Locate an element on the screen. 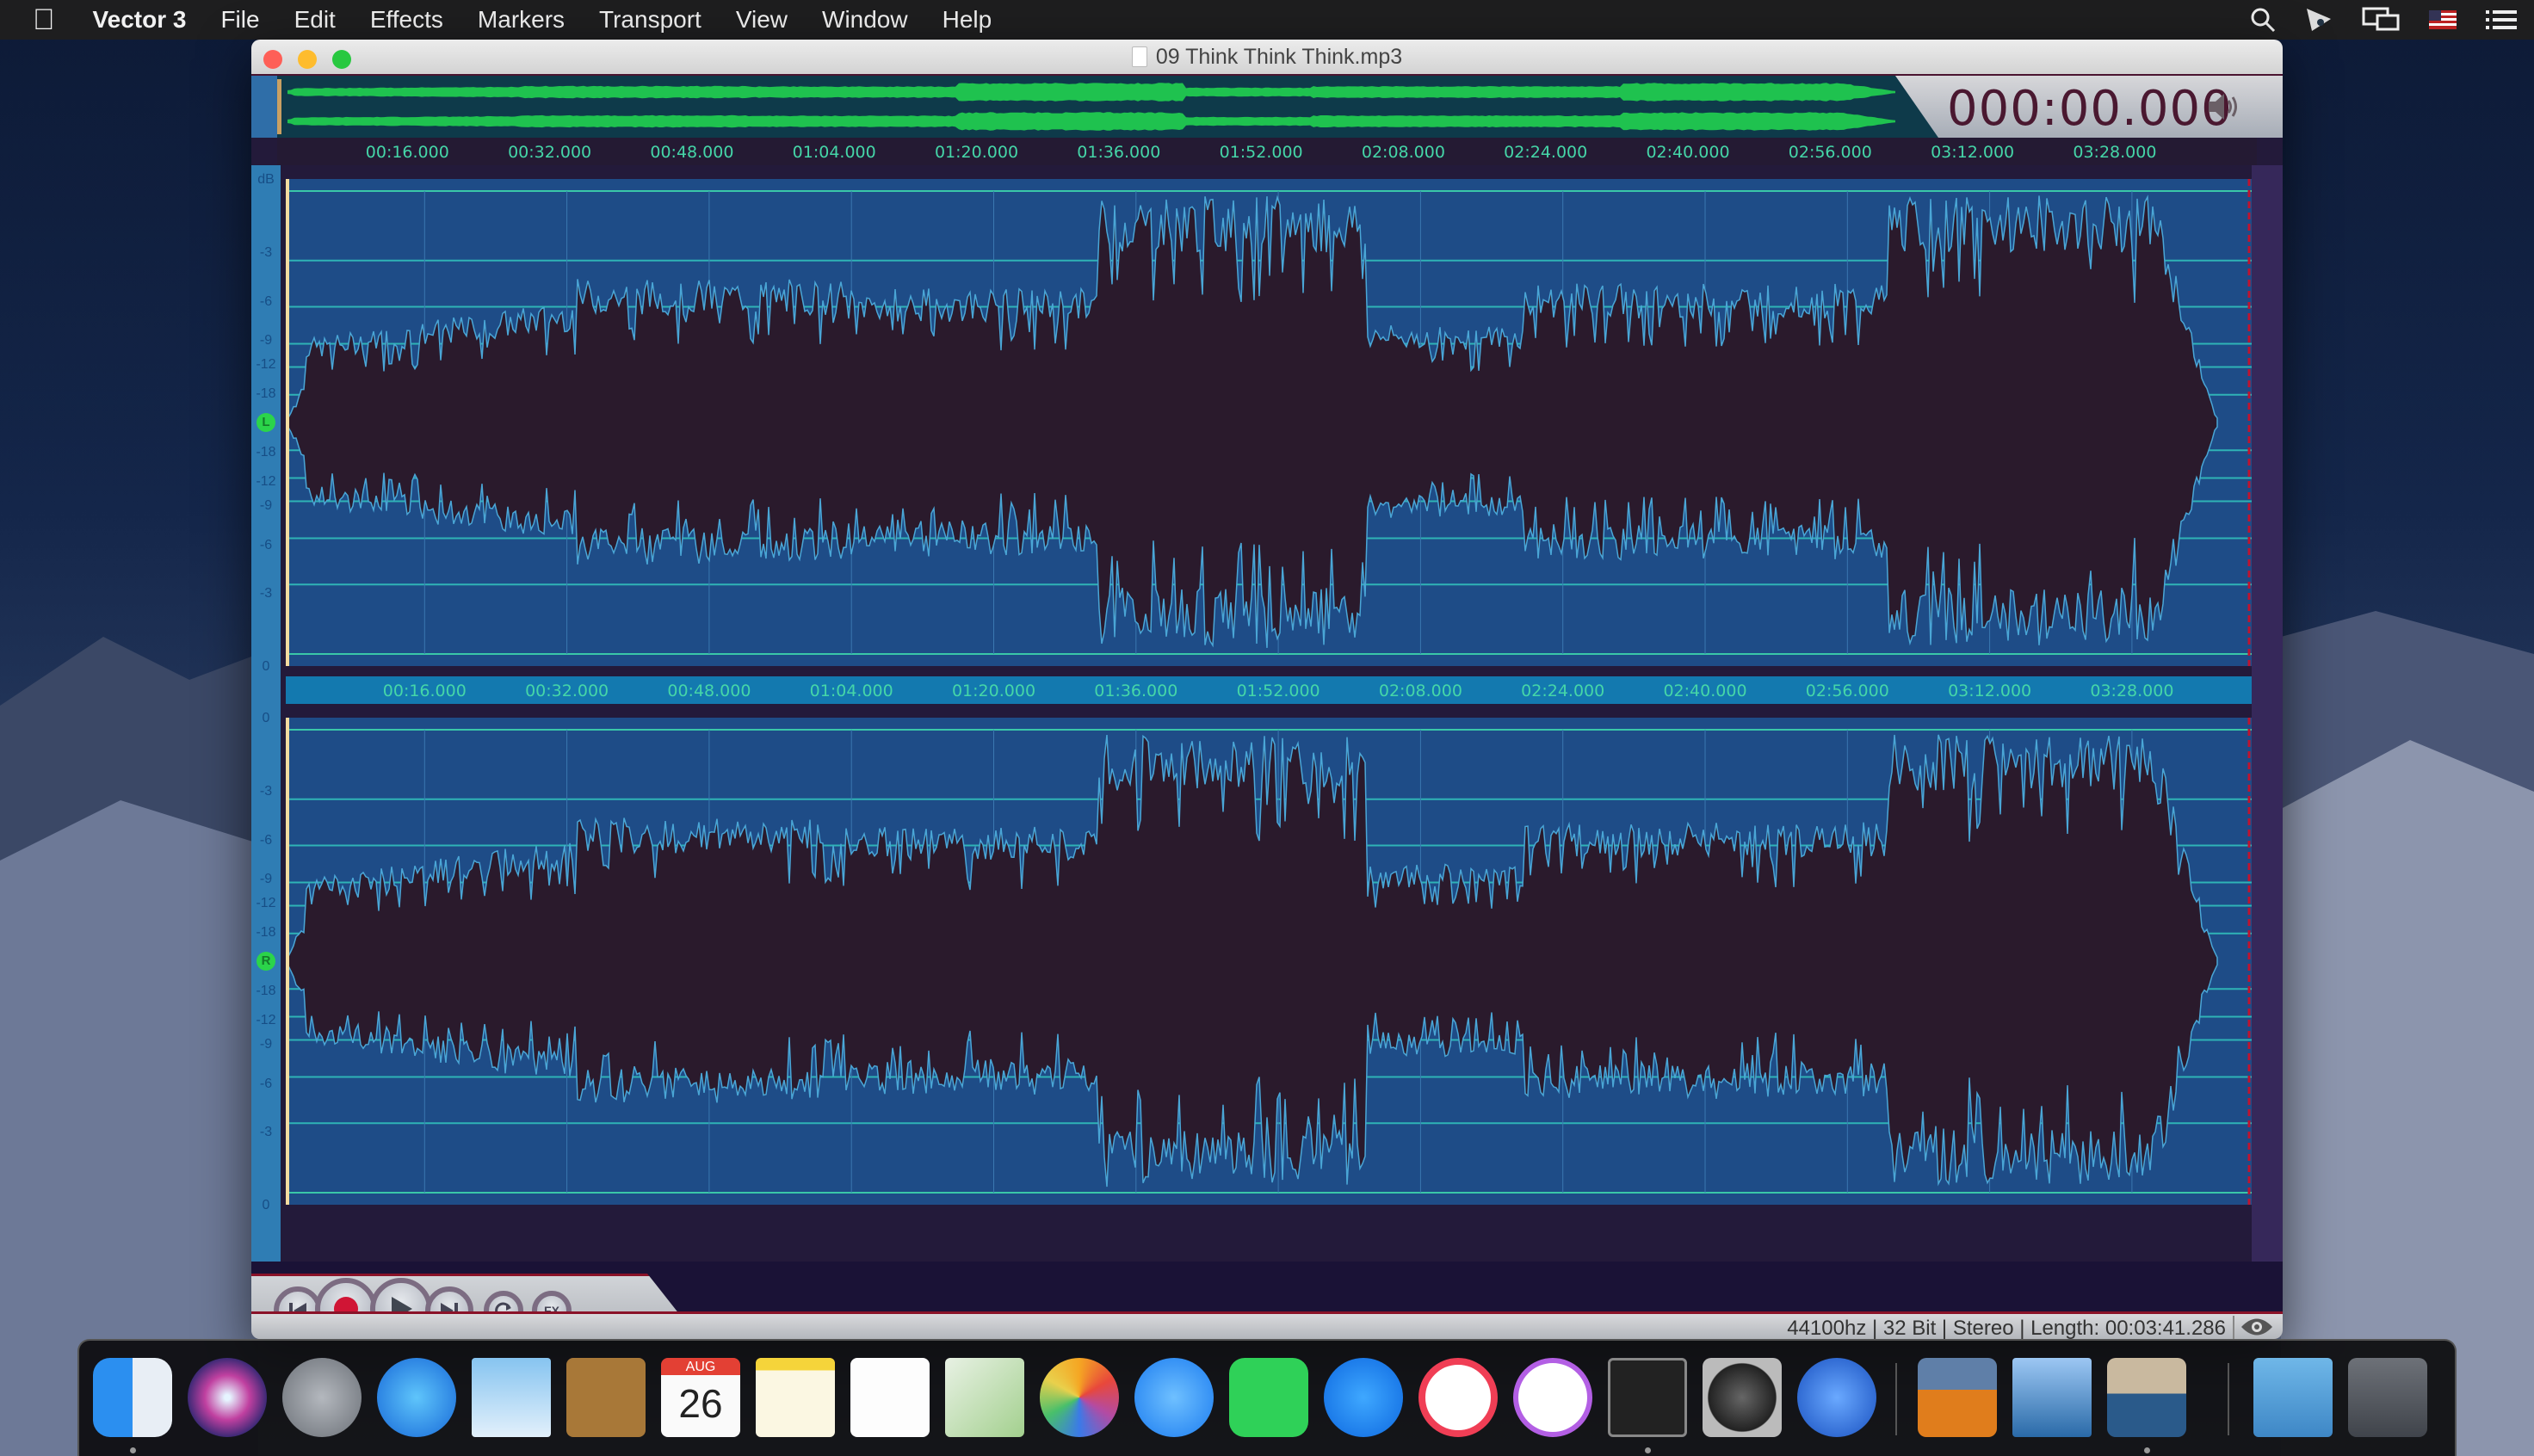 Image resolution: width=2534 pixels, height=1456 pixels. calendar-day: 26 is located at coordinates (700, 1404).